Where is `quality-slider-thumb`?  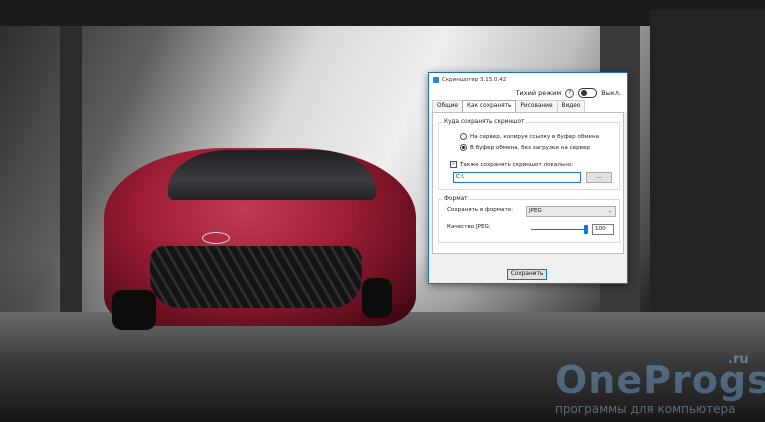
quality-slider-thumb is located at coordinates (586, 229).